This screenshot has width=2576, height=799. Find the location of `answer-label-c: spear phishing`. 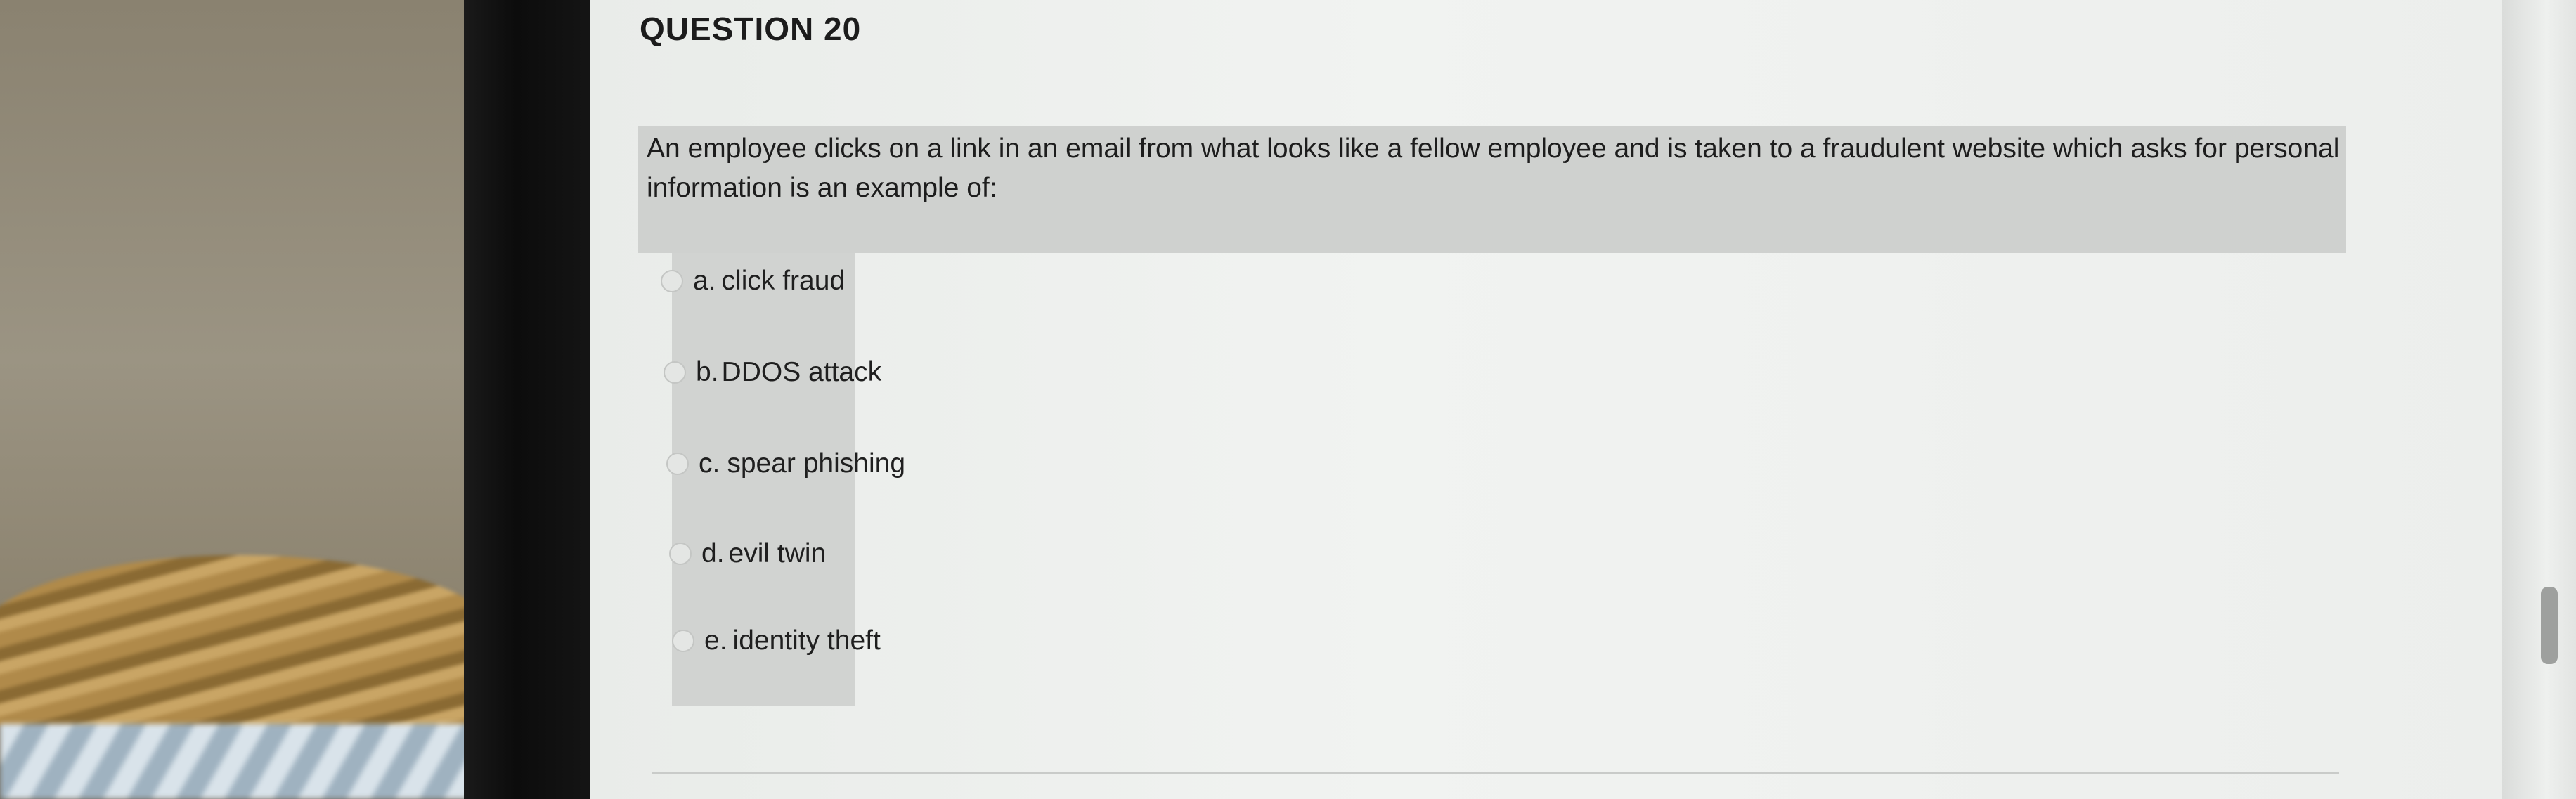

answer-label-c: spear phishing is located at coordinates (816, 464).